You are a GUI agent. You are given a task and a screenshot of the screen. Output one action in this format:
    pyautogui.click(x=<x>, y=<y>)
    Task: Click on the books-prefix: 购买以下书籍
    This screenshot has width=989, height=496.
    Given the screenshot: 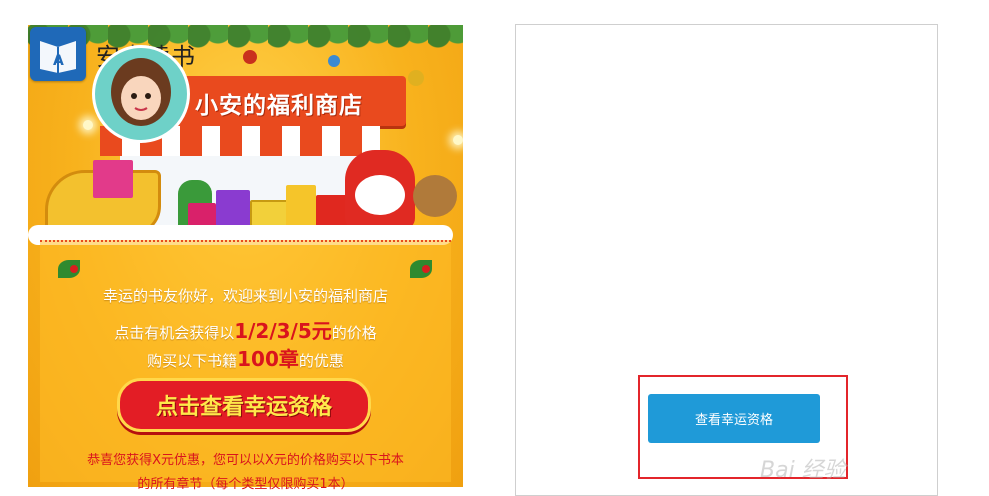 What is the action you would take?
    pyautogui.click(x=192, y=361)
    